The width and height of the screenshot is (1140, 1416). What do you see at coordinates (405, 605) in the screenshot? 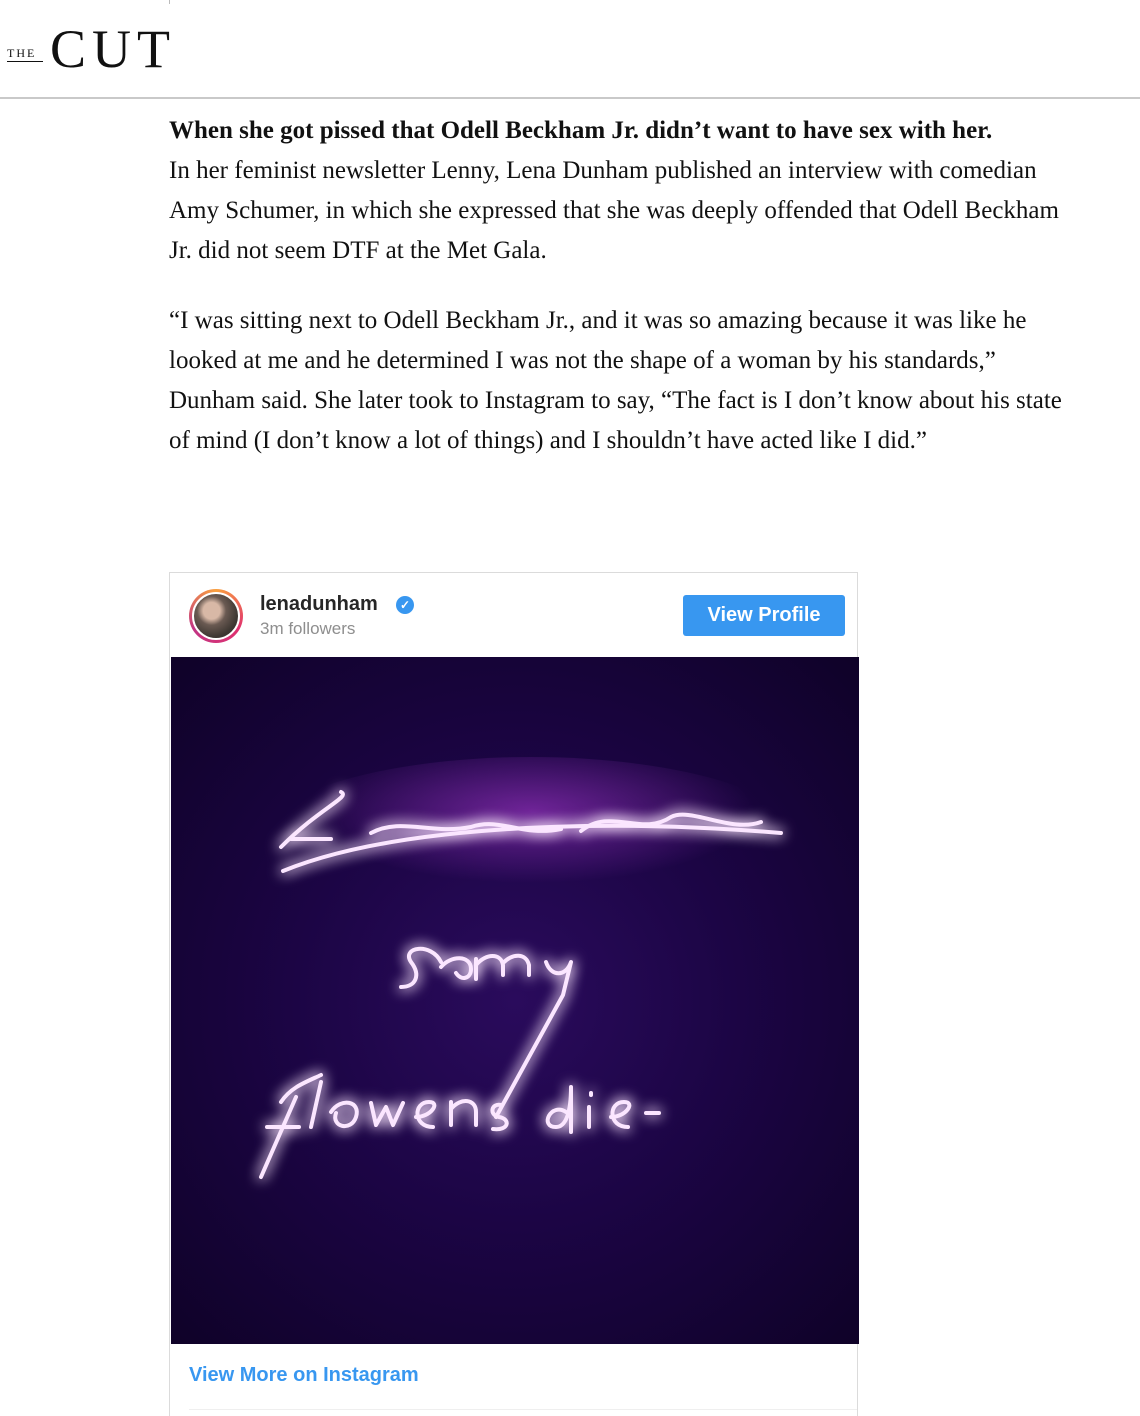
I see `verified-badge-icon: ✓` at bounding box center [405, 605].